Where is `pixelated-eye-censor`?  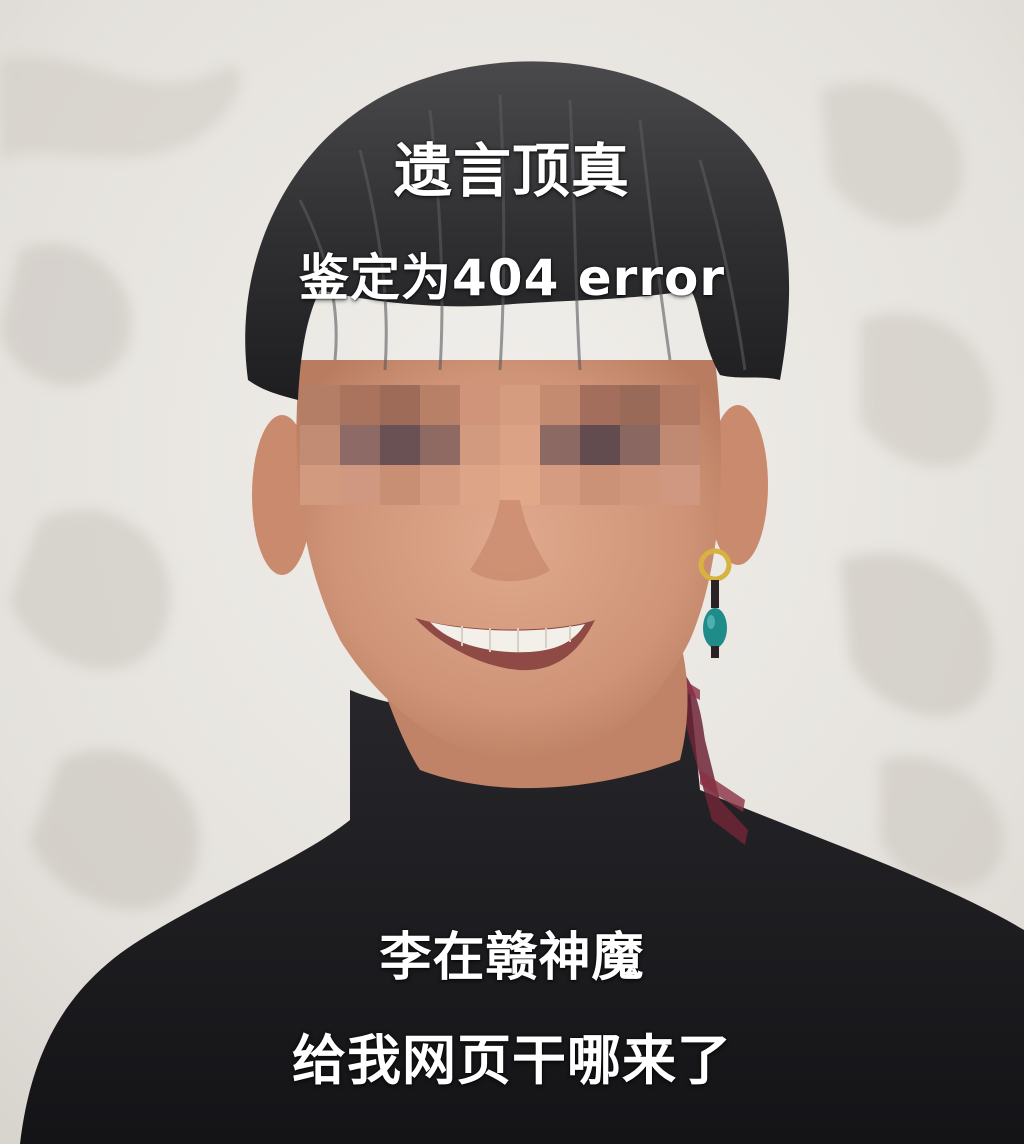
pixelated-eye-censor is located at coordinates (500, 445).